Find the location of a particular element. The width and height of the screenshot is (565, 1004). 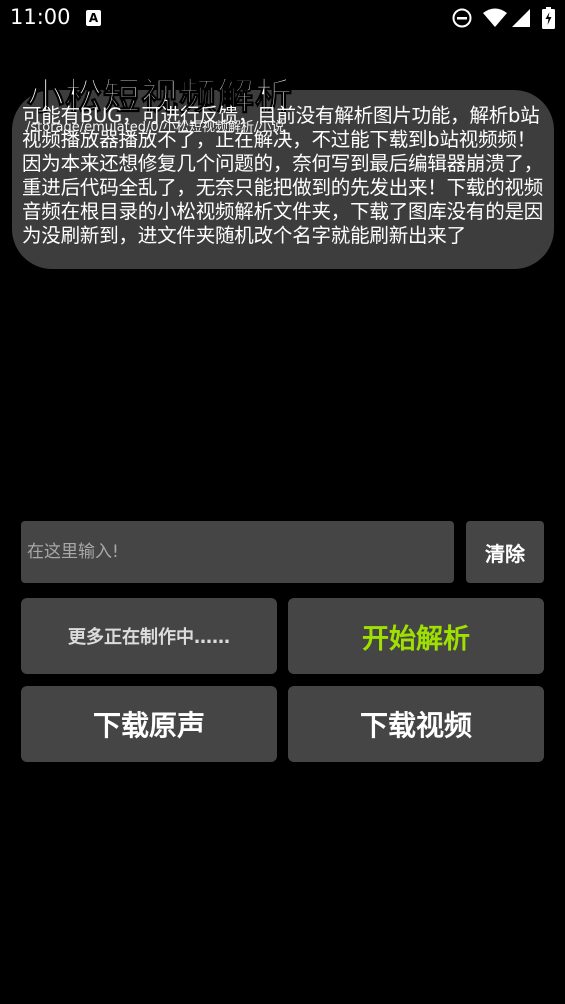

url-input-container is located at coordinates (237, 552).